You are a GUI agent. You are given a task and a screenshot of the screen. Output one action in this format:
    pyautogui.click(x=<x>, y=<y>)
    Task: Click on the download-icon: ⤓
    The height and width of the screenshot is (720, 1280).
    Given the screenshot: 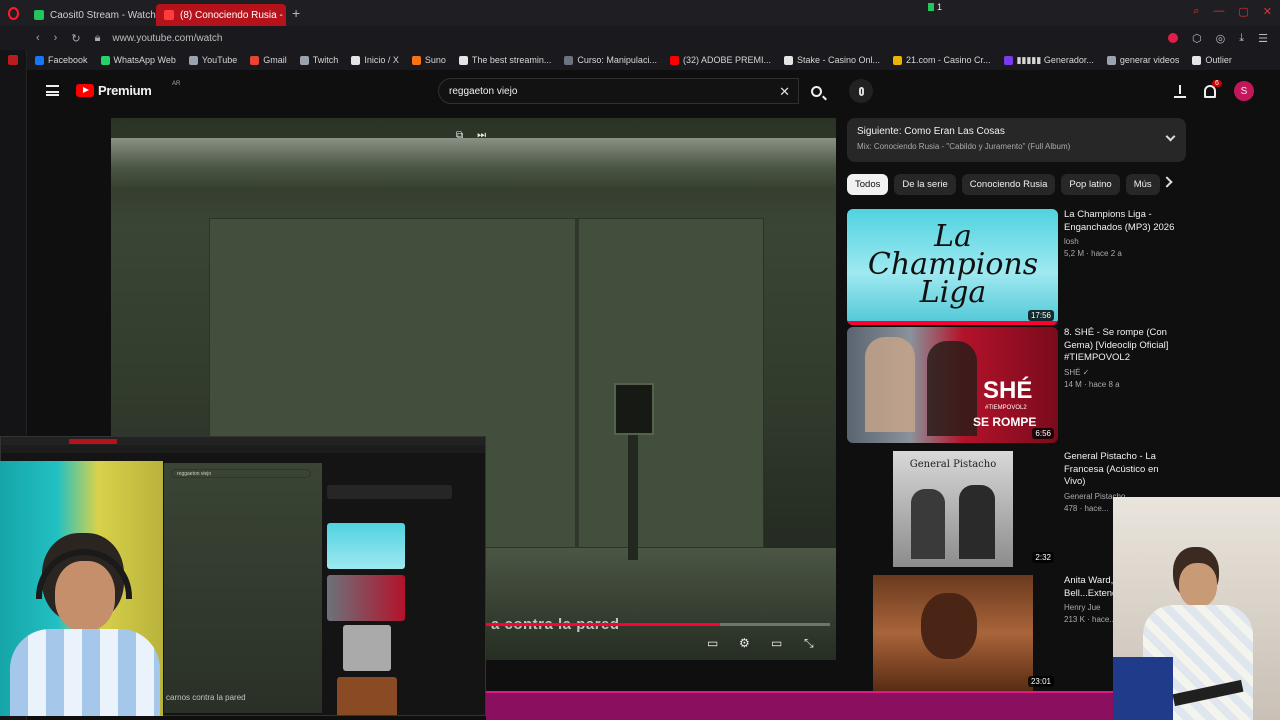 What is the action you would take?
    pyautogui.click(x=1241, y=38)
    